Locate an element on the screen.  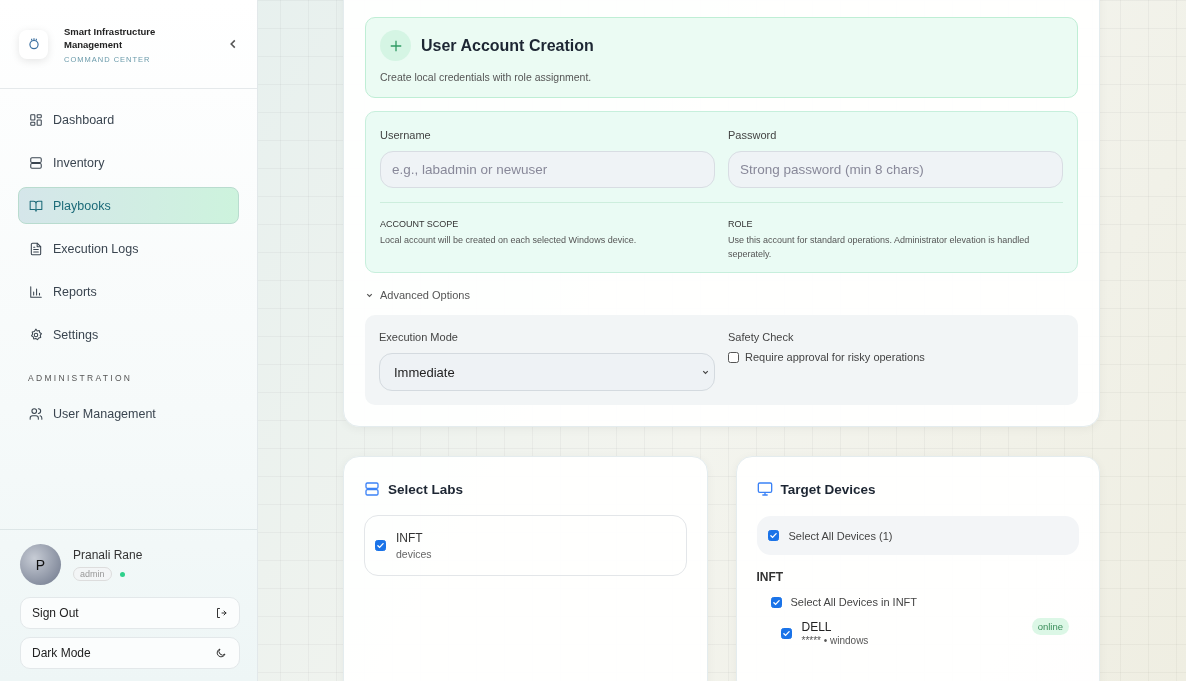
select-all-row: Select All Devices (1) is located at coordinates (917, 535).